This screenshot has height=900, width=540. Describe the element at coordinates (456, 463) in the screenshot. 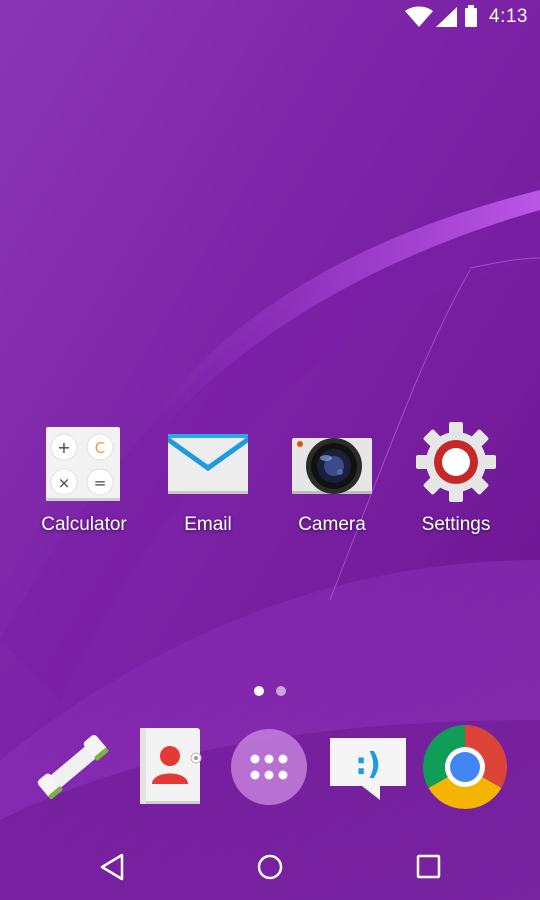

I see `settings-gear-icon` at that location.